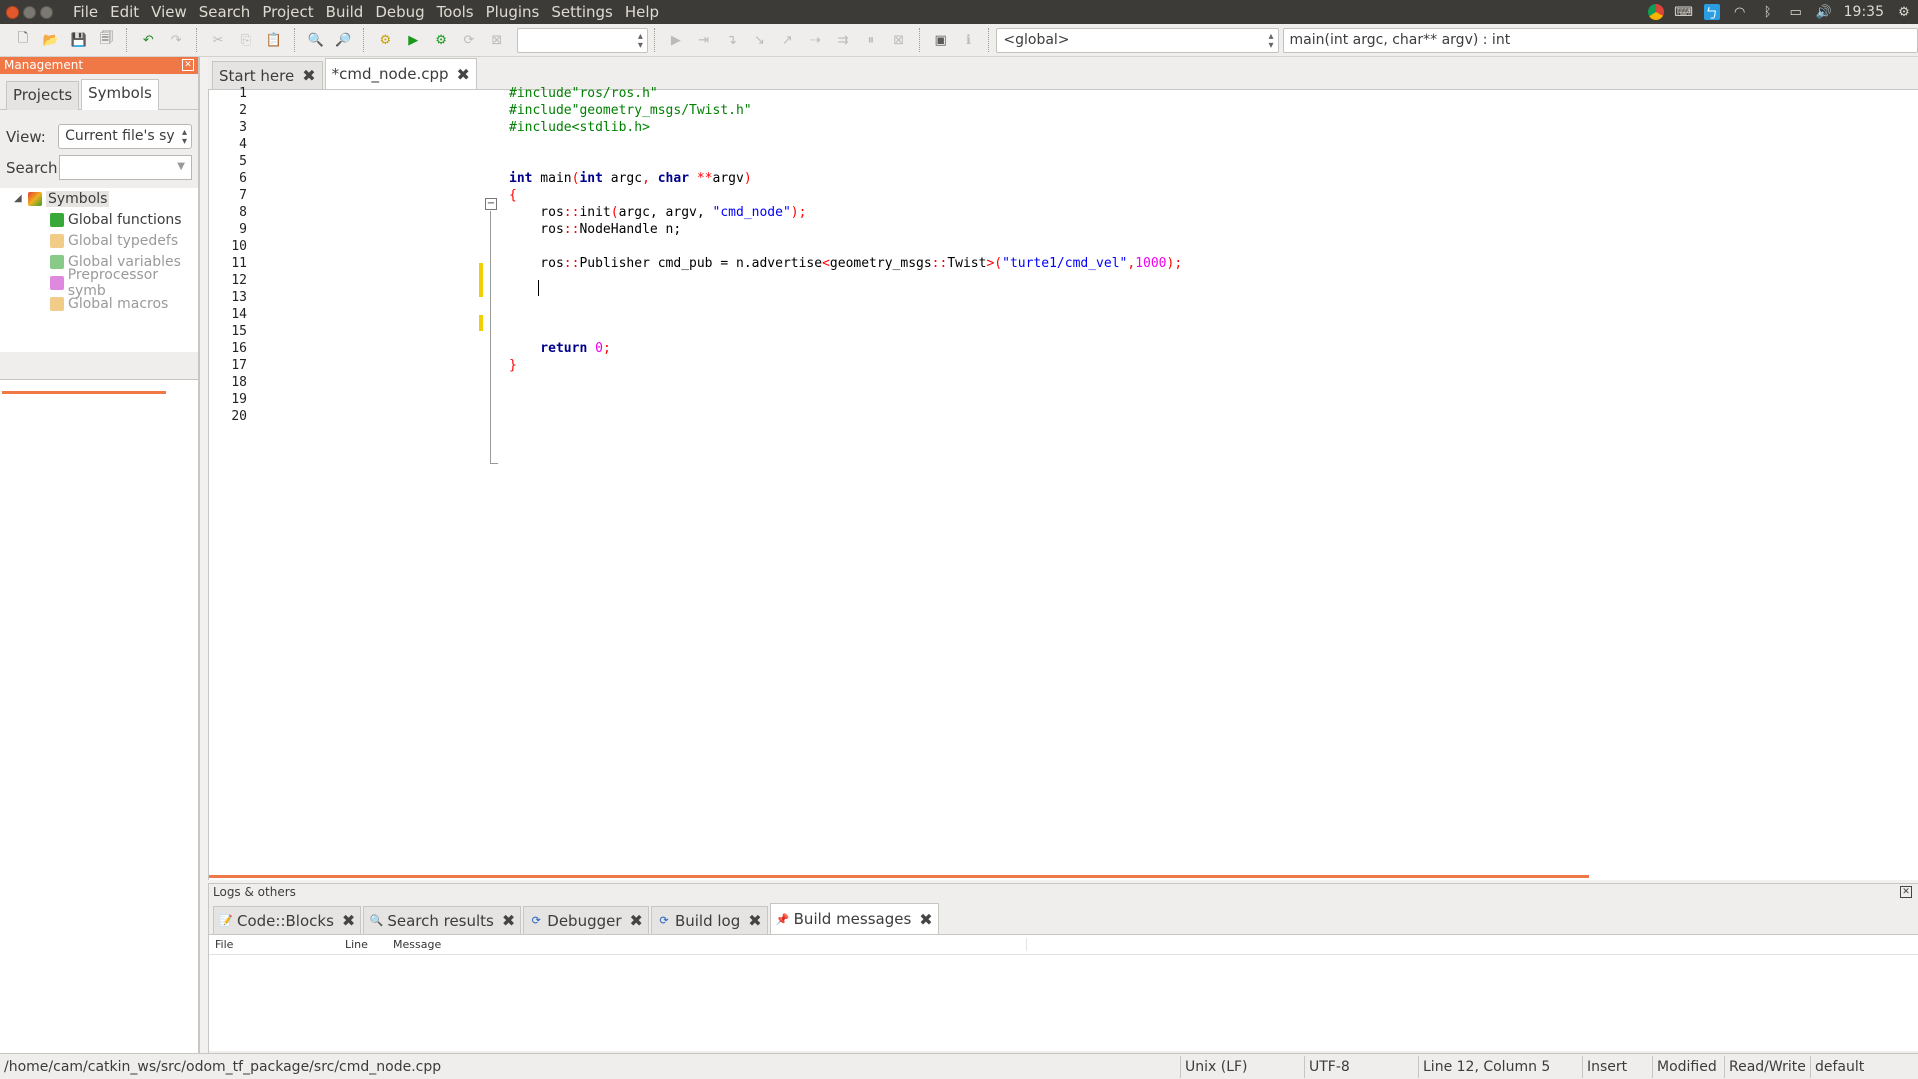 Image resolution: width=1918 pixels, height=1079 pixels. What do you see at coordinates (1768, 12) in the screenshot?
I see `bluetooth-icon: ᛒ` at bounding box center [1768, 12].